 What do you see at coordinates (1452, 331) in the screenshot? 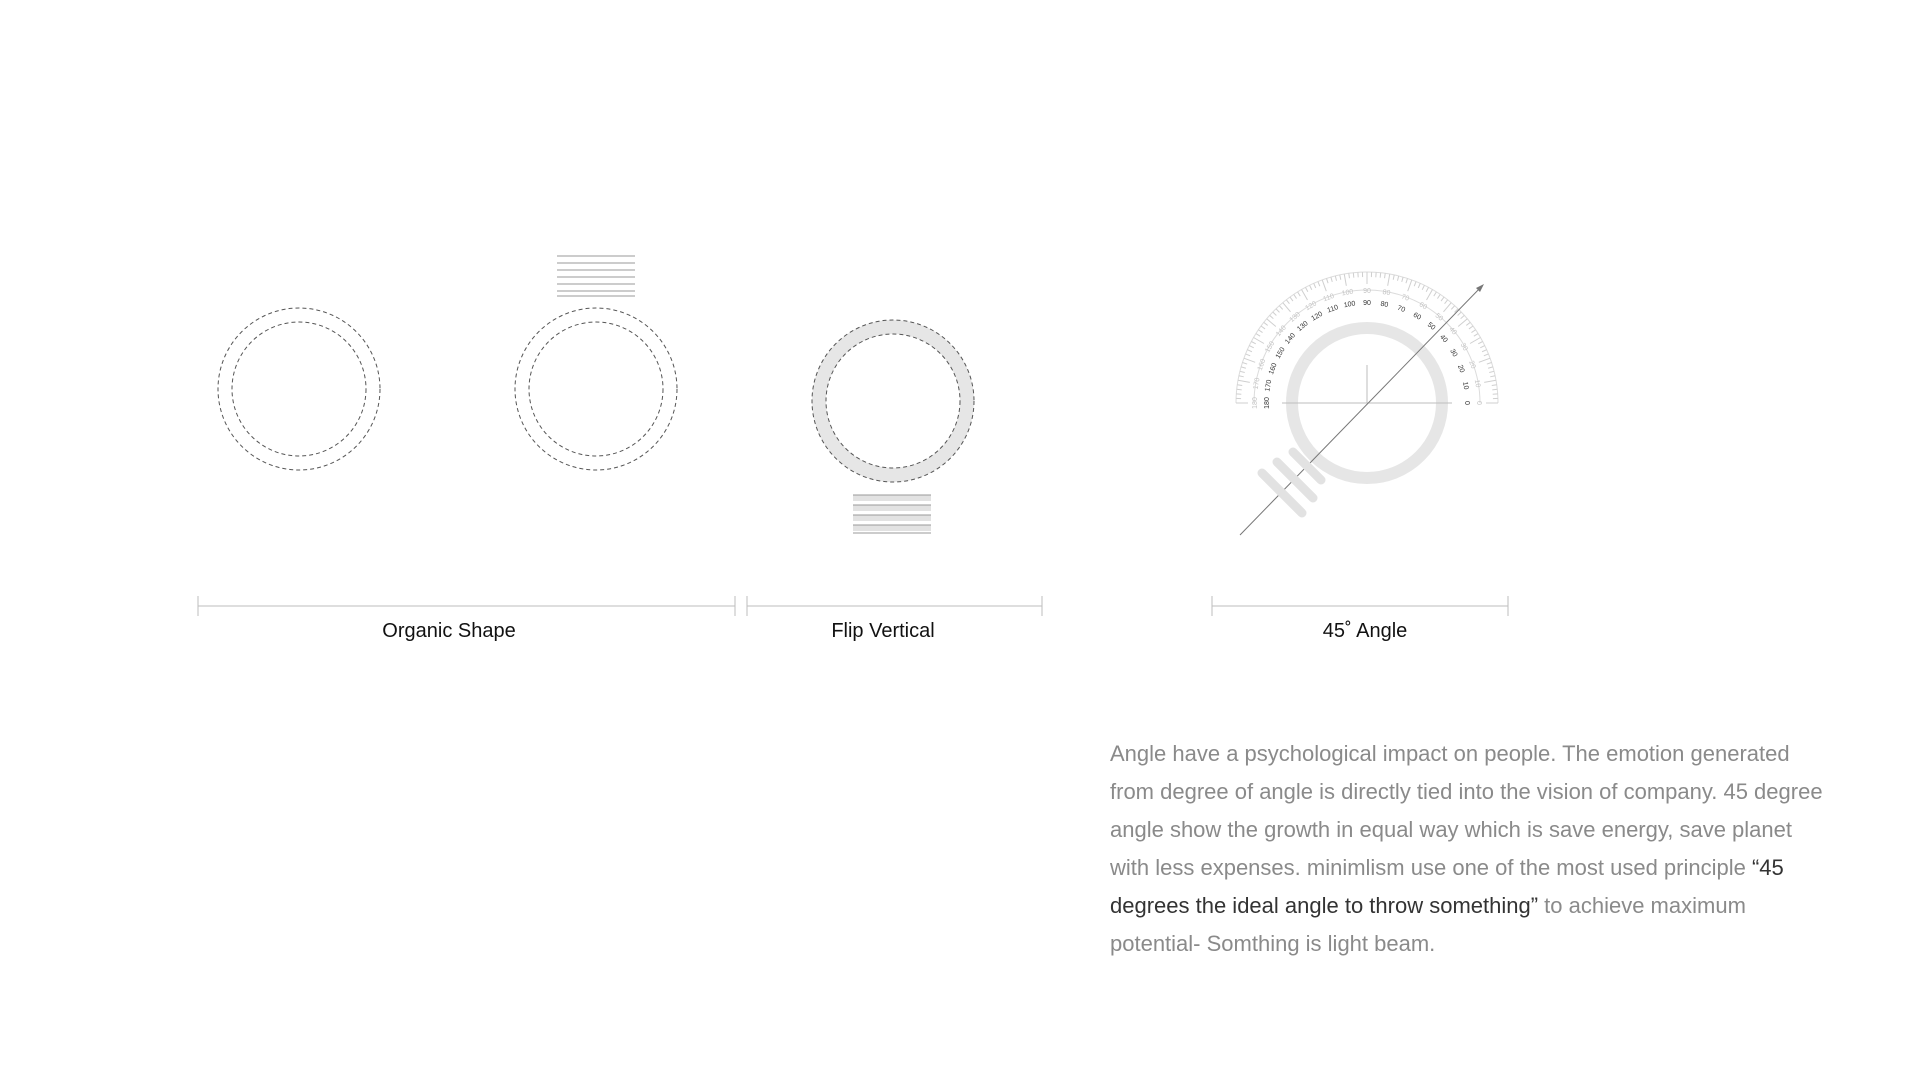
I see `protractor-outer-number: 40` at bounding box center [1452, 331].